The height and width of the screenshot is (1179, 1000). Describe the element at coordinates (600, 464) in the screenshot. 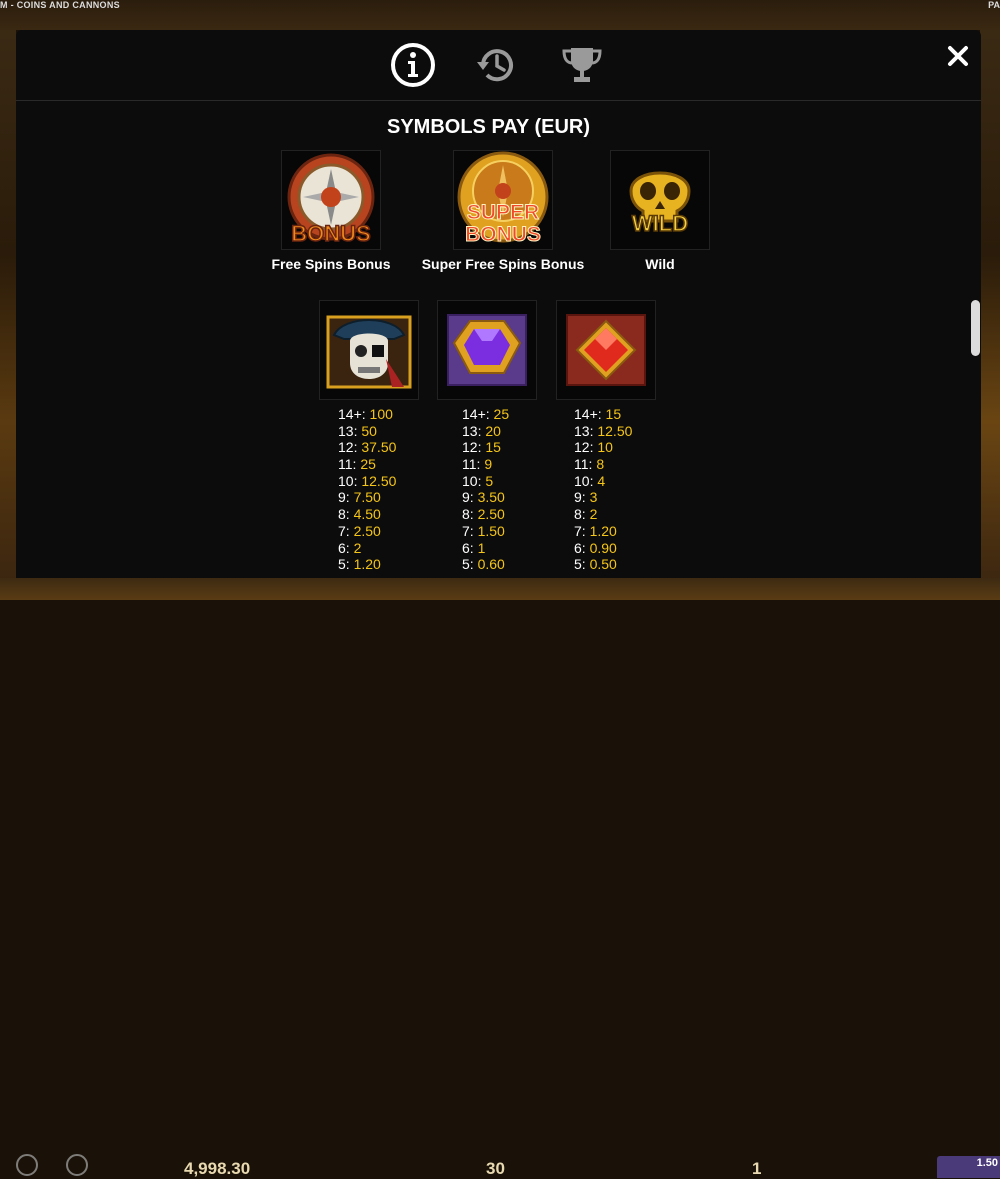

I see `pay-value: 8` at that location.